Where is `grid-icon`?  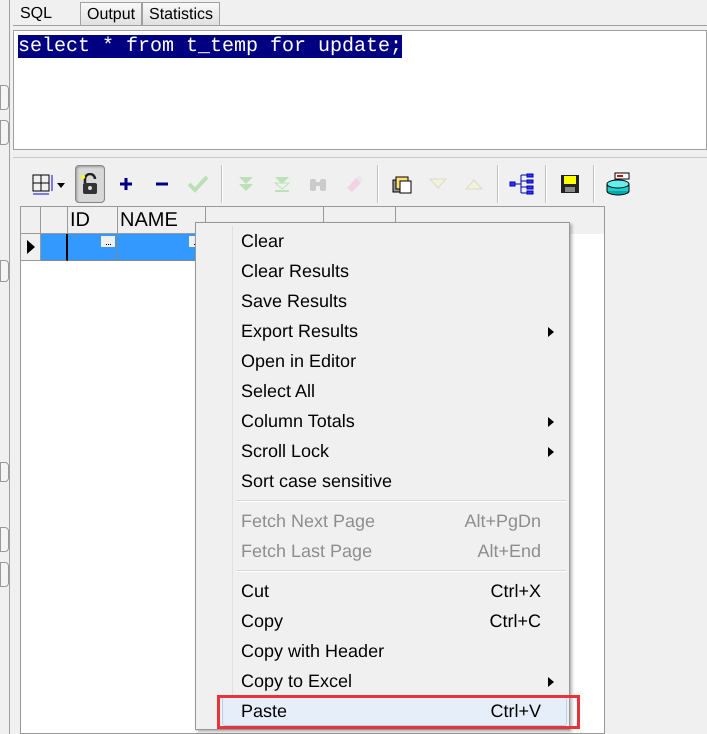
grid-icon is located at coordinates (49, 184).